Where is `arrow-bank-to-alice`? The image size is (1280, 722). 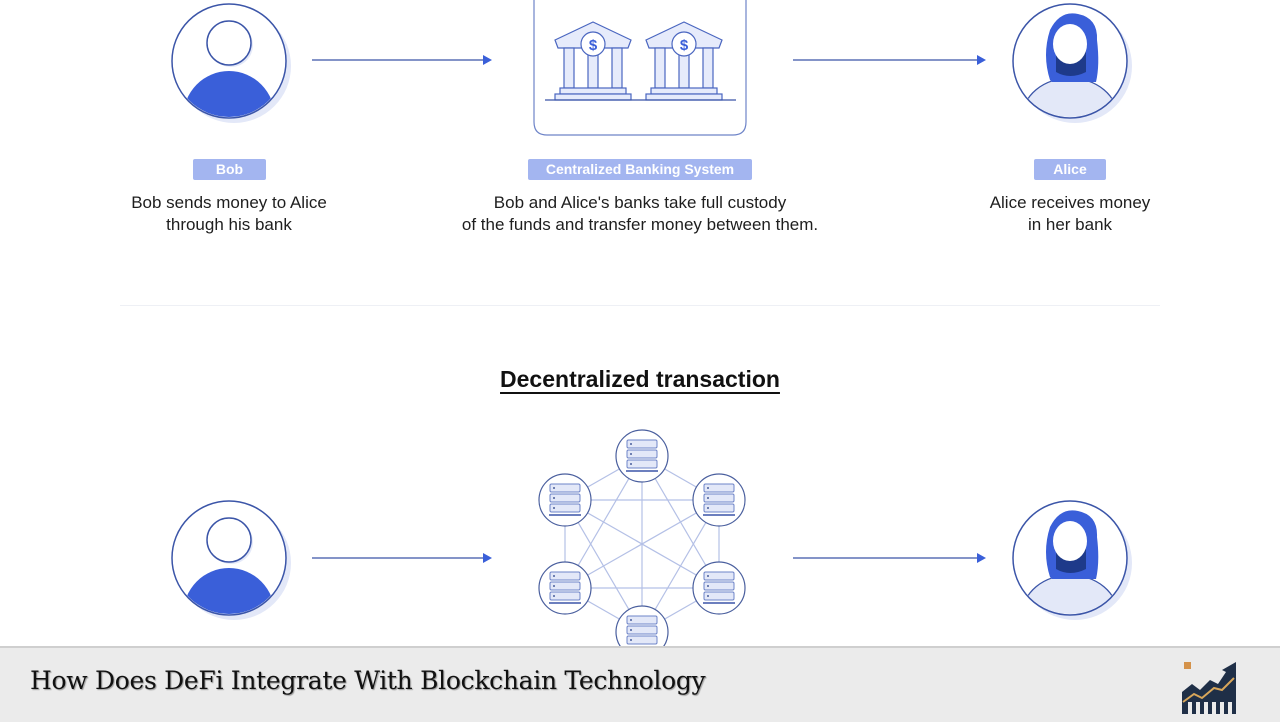 arrow-bank-to-alice is located at coordinates (889, 60).